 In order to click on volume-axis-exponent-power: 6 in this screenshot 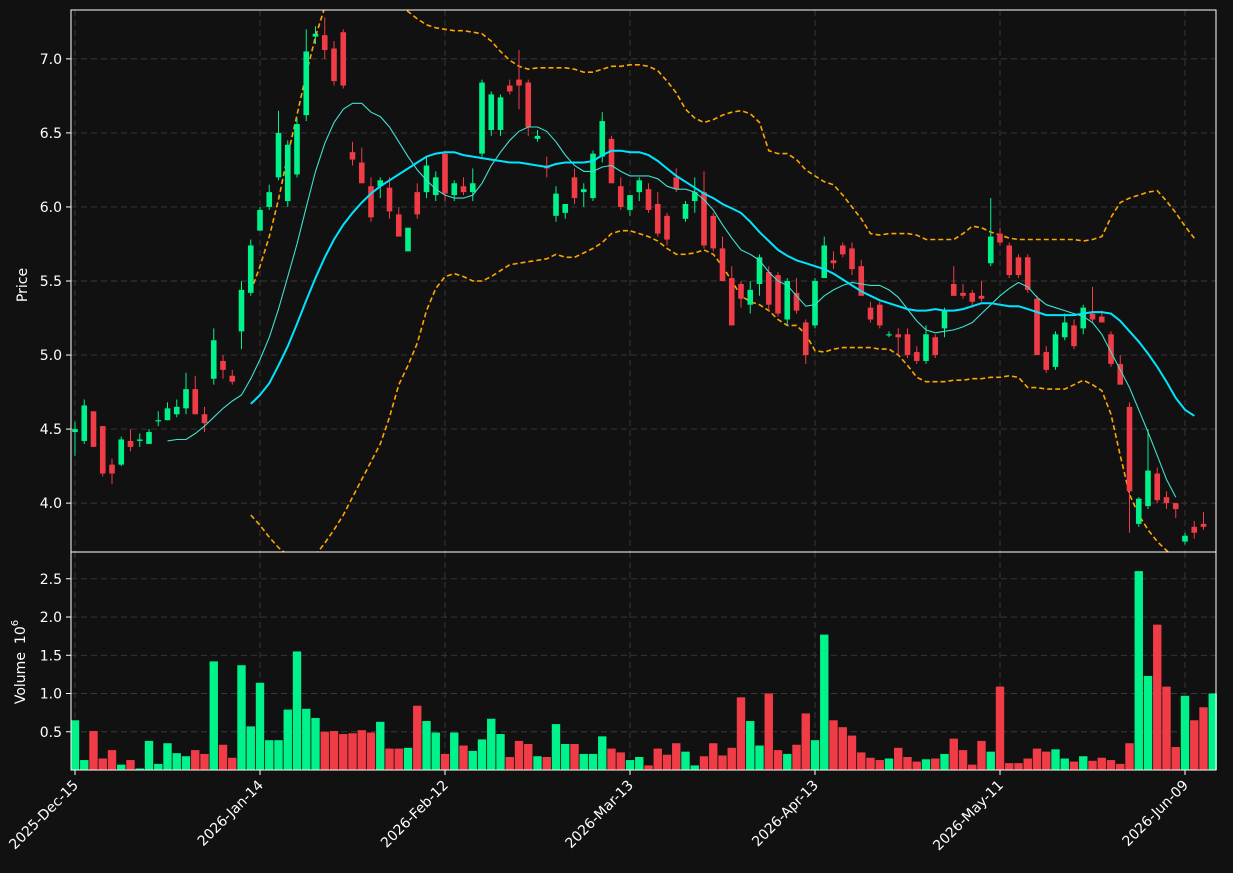, I will do `click(15, 623)`.